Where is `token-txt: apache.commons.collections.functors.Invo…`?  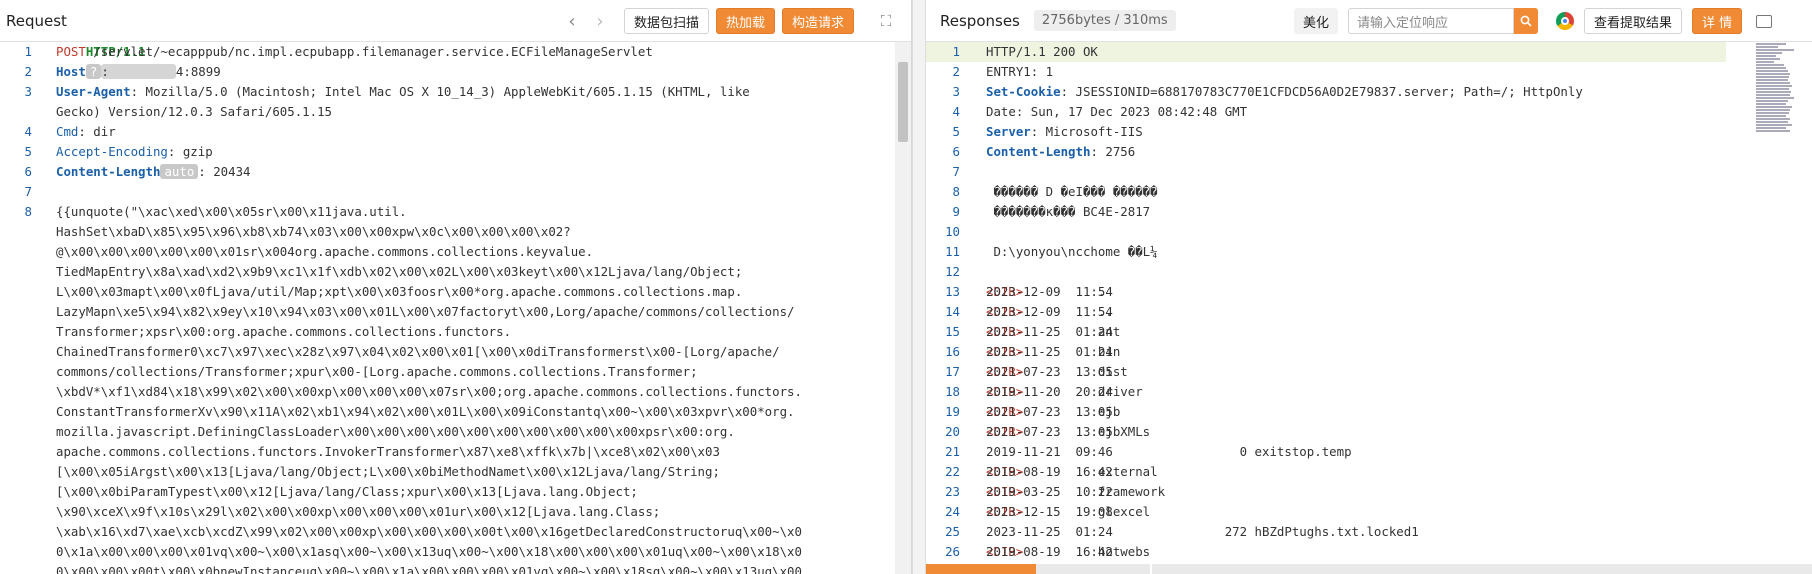 token-txt: apache.commons.collections.functors.Invo… is located at coordinates (388, 451).